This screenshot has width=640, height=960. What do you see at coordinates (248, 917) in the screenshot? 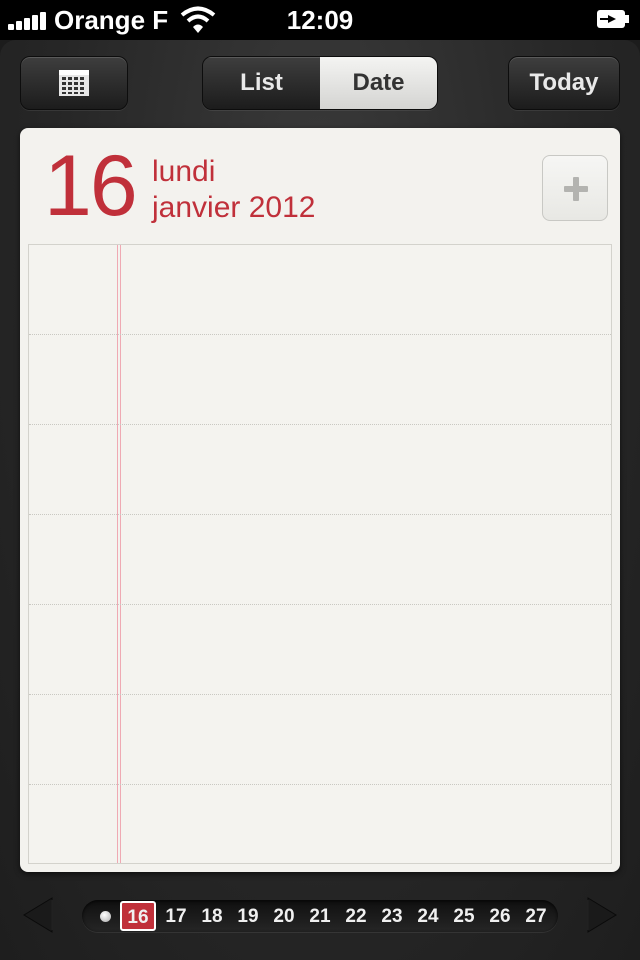
I see `date-item: 19` at bounding box center [248, 917].